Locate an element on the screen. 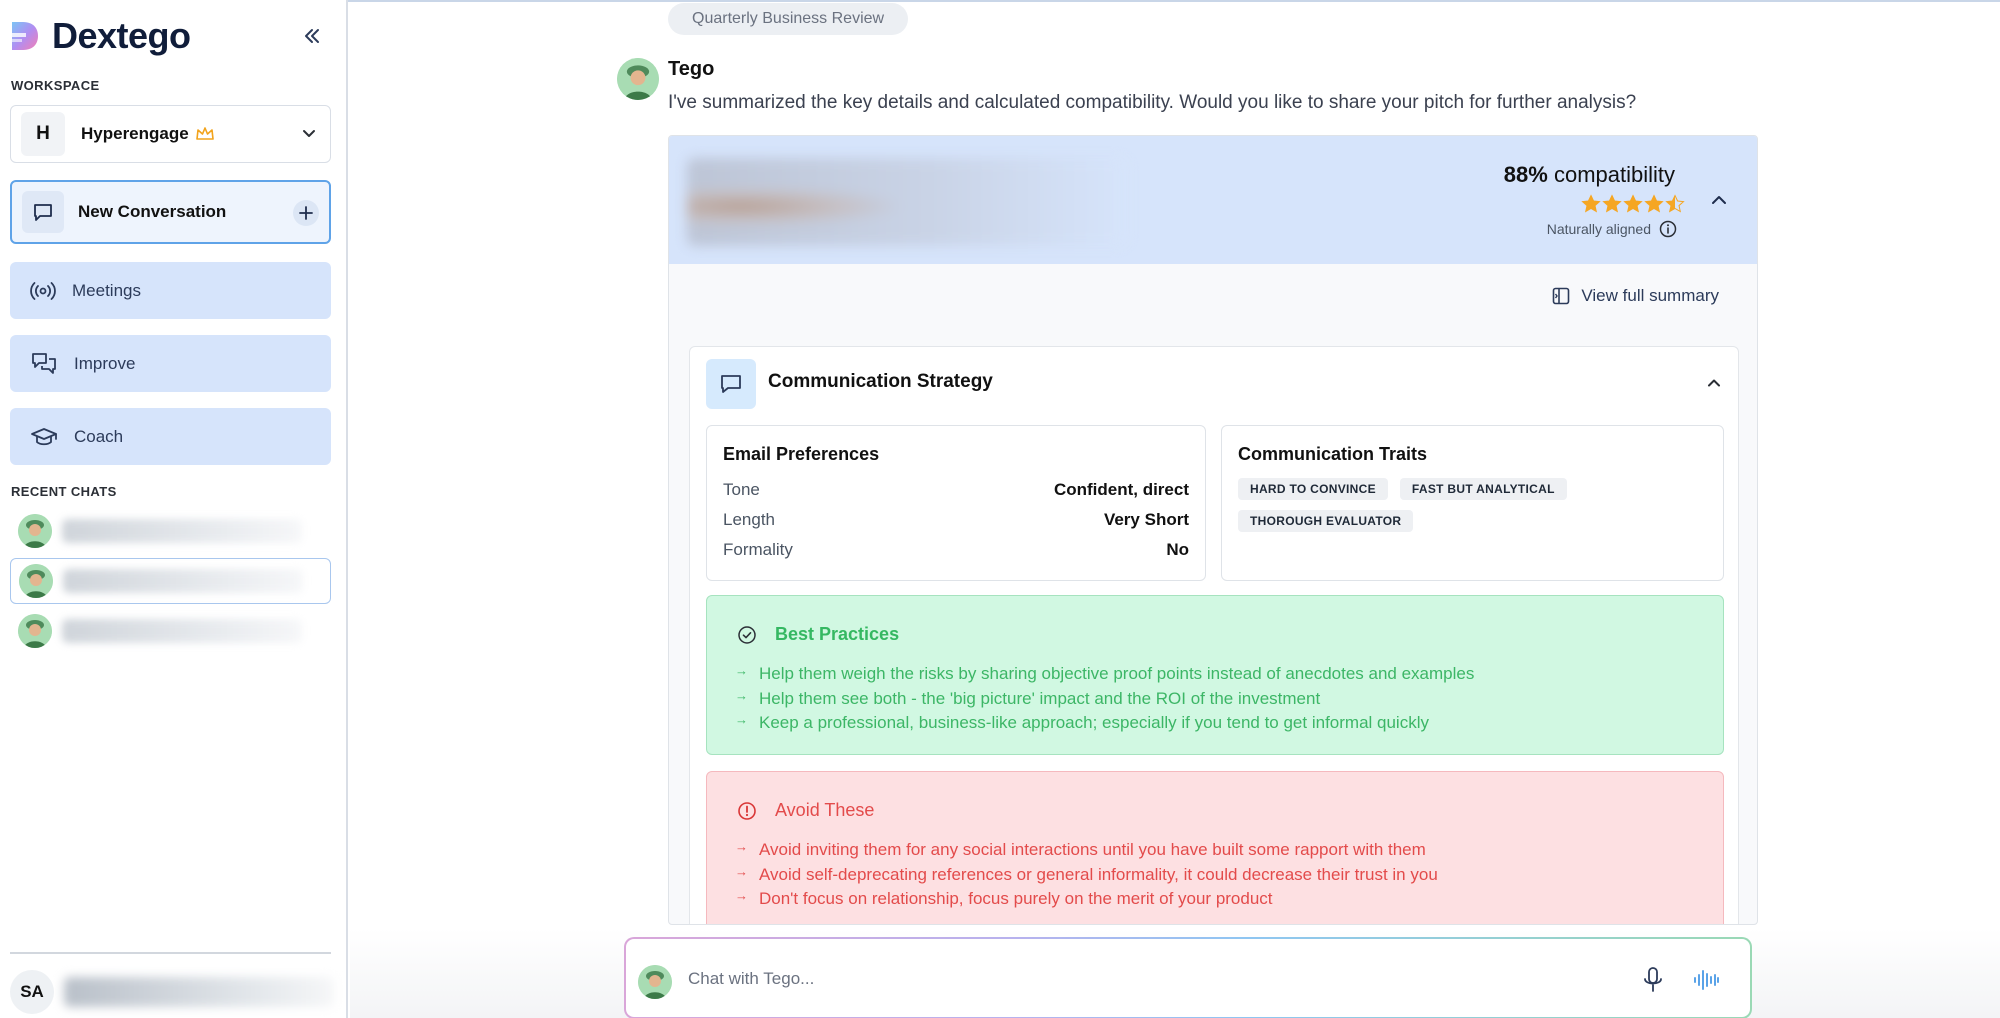 This screenshot has width=2000, height=1018. nav-improve-label: Improve is located at coordinates (105, 363).